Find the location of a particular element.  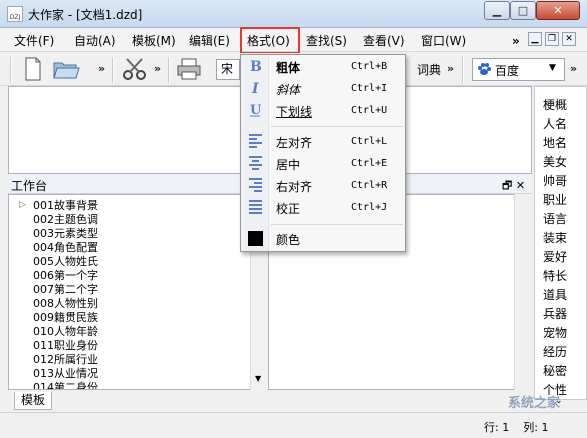

tab-bar: 模板 is located at coordinates (270, 402).